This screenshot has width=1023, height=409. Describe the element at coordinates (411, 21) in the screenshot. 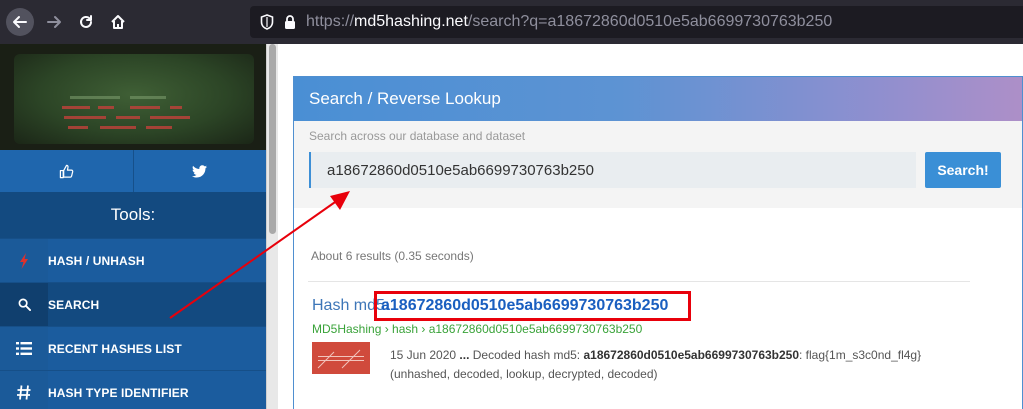

I see `url-host: md5hashing.net` at that location.